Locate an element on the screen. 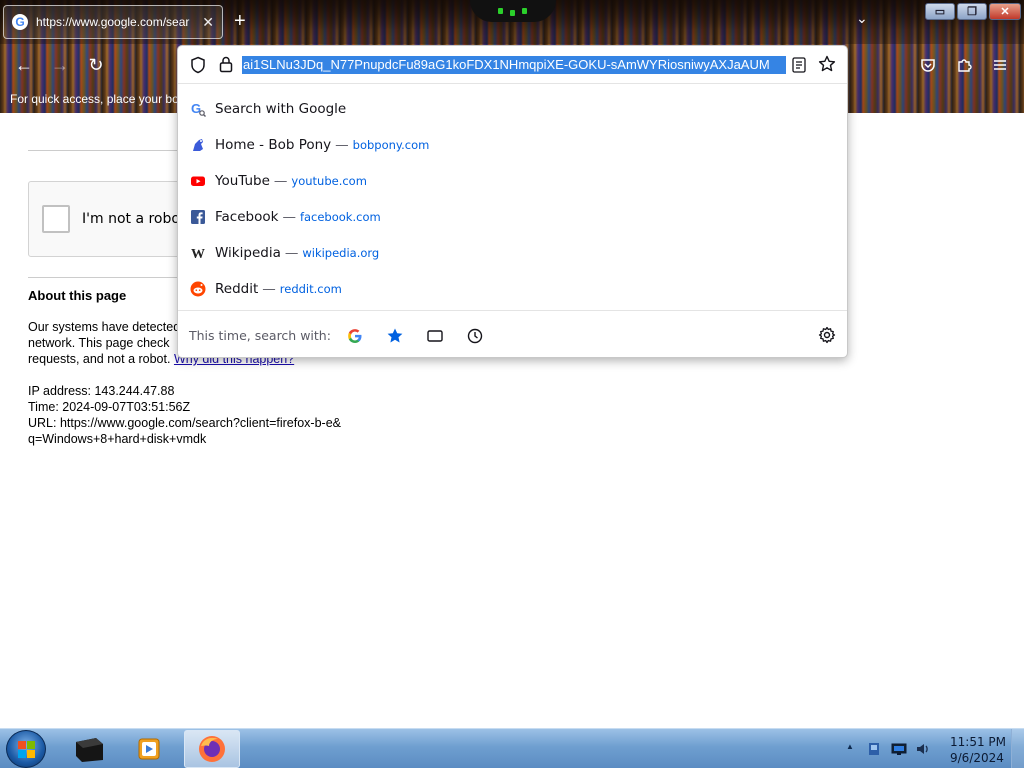 Image resolution: width=1024 pixels, height=768 pixels. forward-button: → is located at coordinates (60, 65).